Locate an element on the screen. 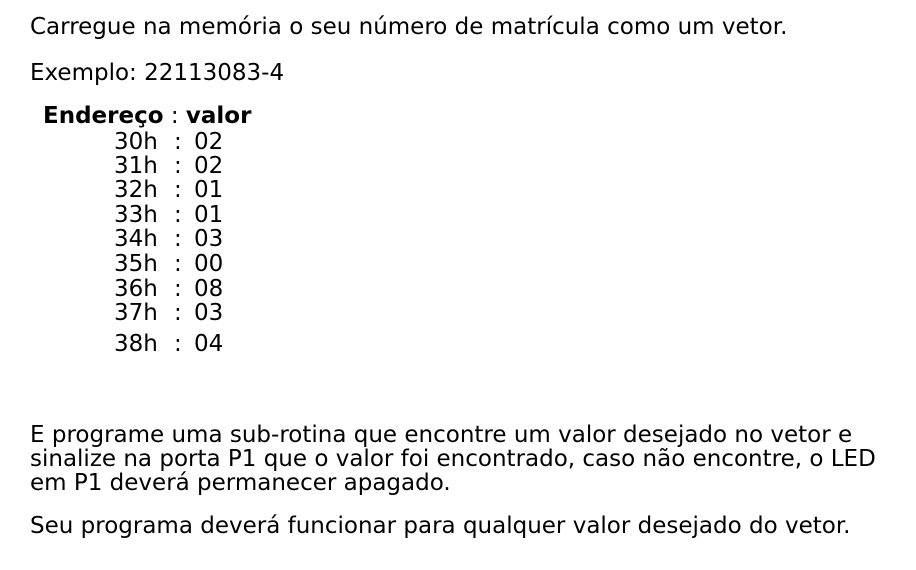 This screenshot has width=916, height=570. memory-row: 31h:02 is located at coordinates (214, 166).